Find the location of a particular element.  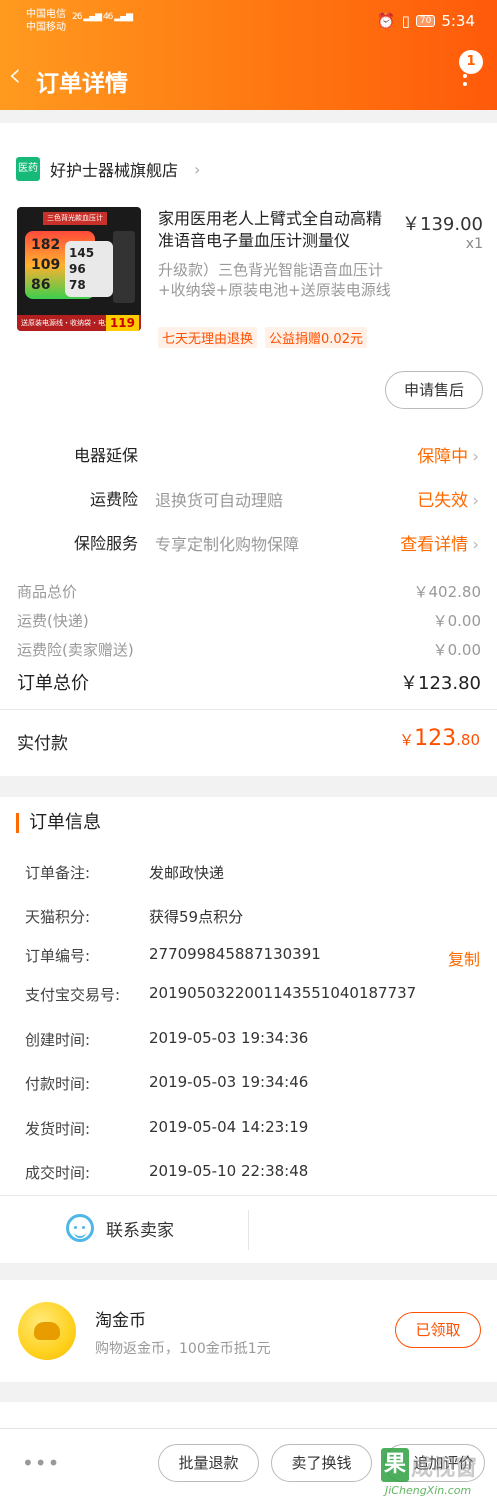

service-row-freight-insurance: 运费险 退换货可自动理赔 已失效 › is located at coordinates (248, 497).